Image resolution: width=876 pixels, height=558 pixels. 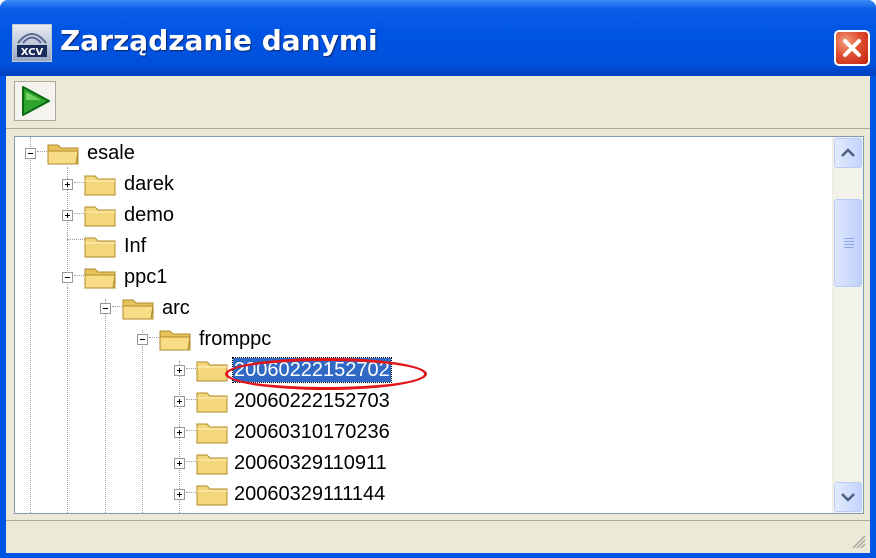 I want to click on tree-node-20060222152702: 20060222152702, so click(x=240, y=371).